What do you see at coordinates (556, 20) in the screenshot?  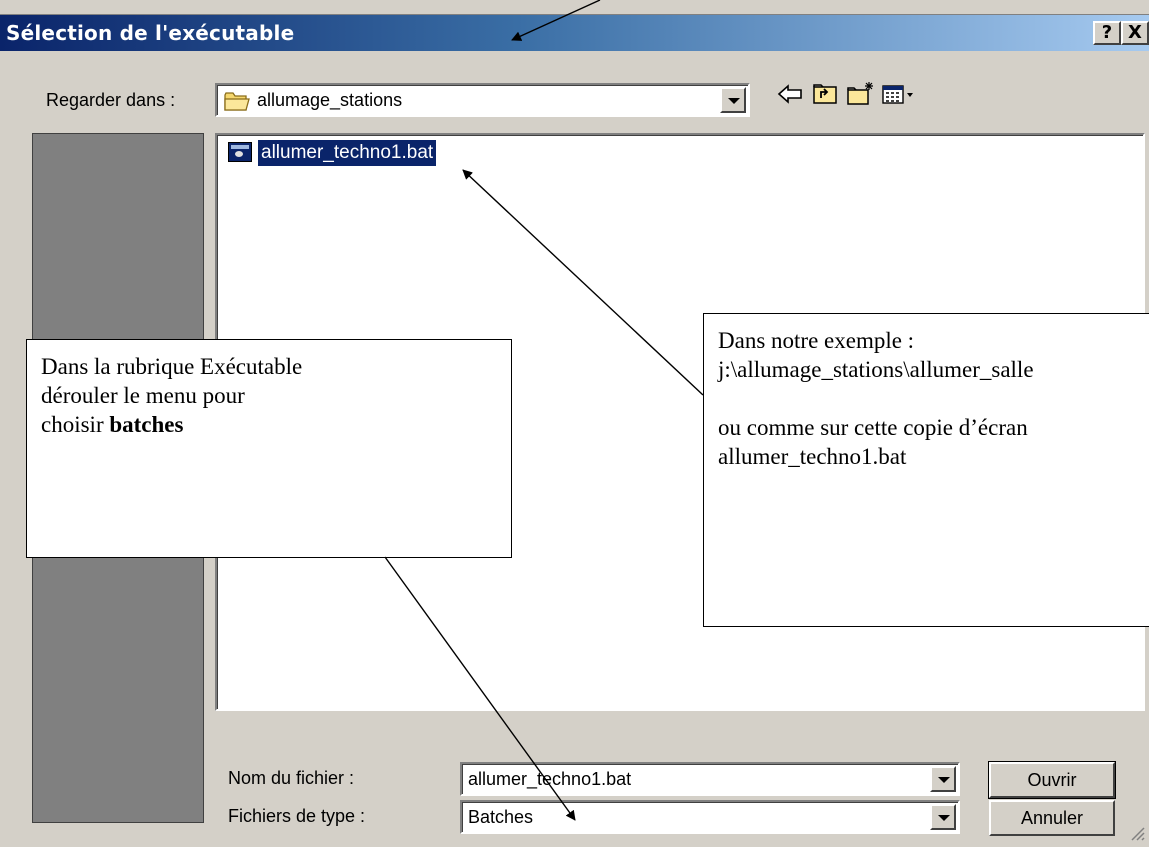 I see `arrow-to-title` at bounding box center [556, 20].